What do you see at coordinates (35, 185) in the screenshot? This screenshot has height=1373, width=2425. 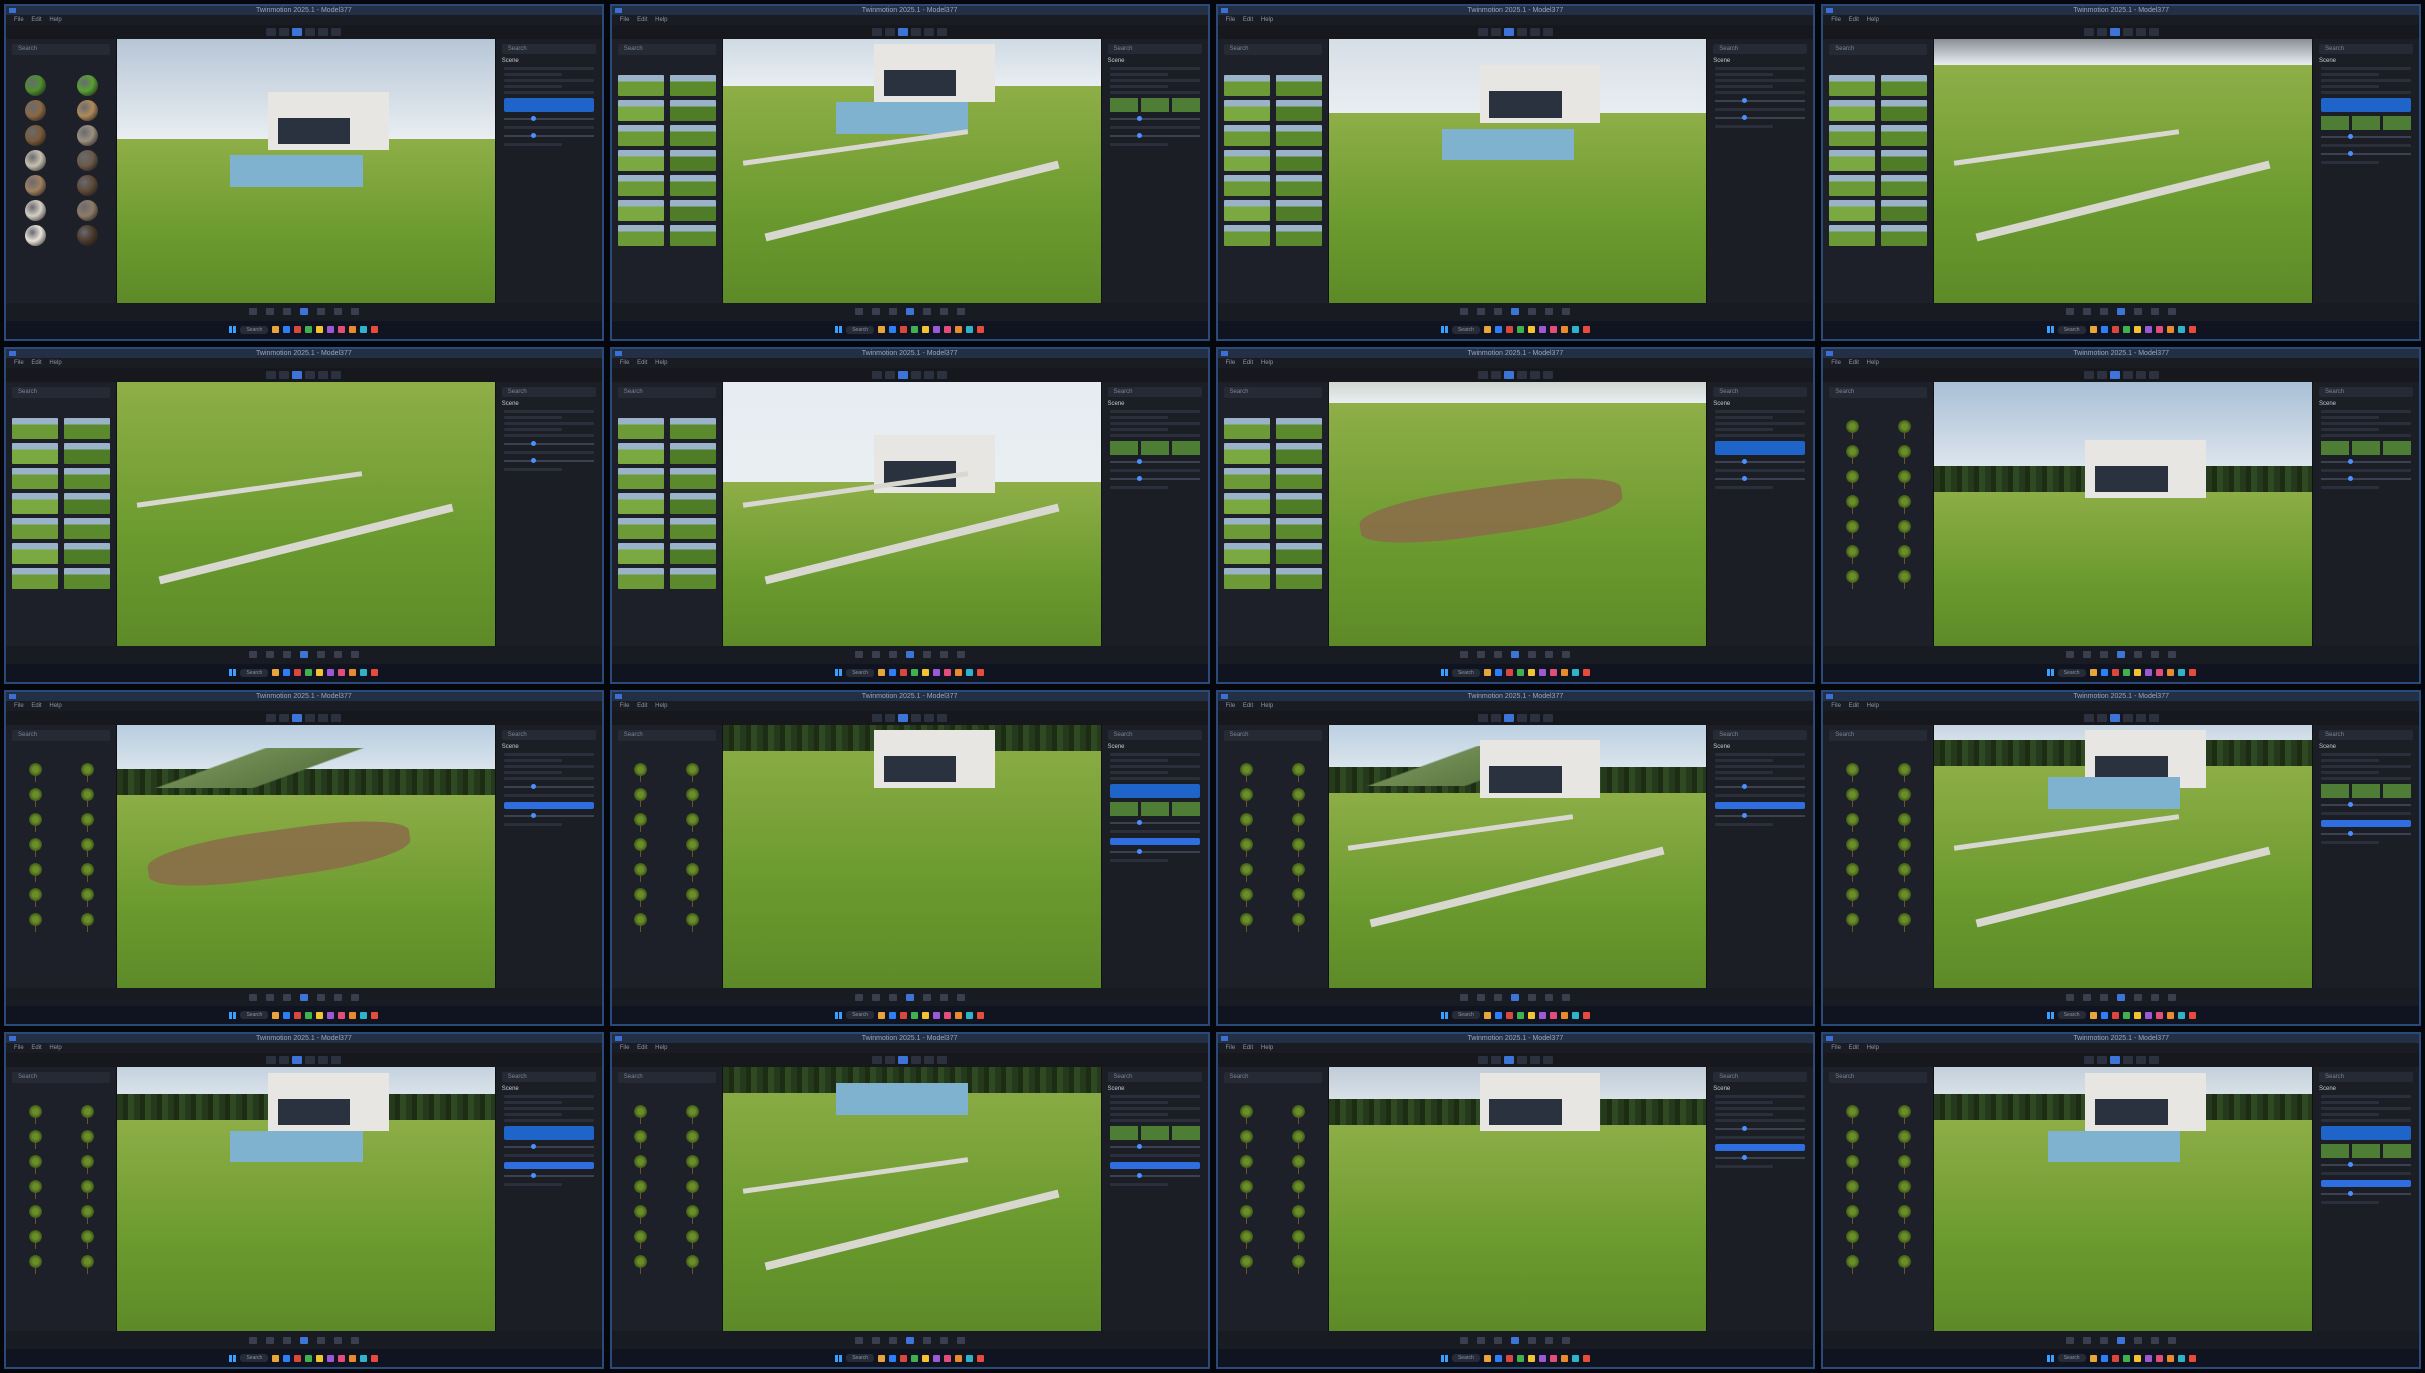 I see `material-thumbnail` at bounding box center [35, 185].